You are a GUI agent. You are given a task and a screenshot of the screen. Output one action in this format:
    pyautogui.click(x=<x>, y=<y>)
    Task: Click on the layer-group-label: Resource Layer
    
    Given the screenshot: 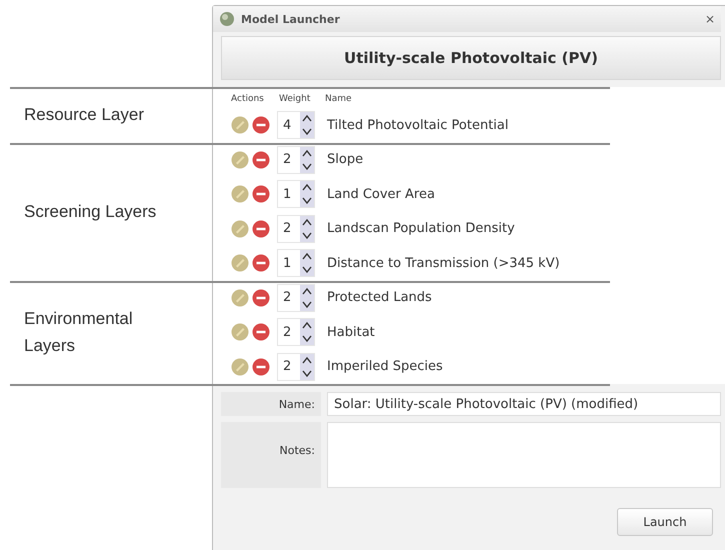 What is the action you would take?
    pyautogui.click(x=84, y=115)
    